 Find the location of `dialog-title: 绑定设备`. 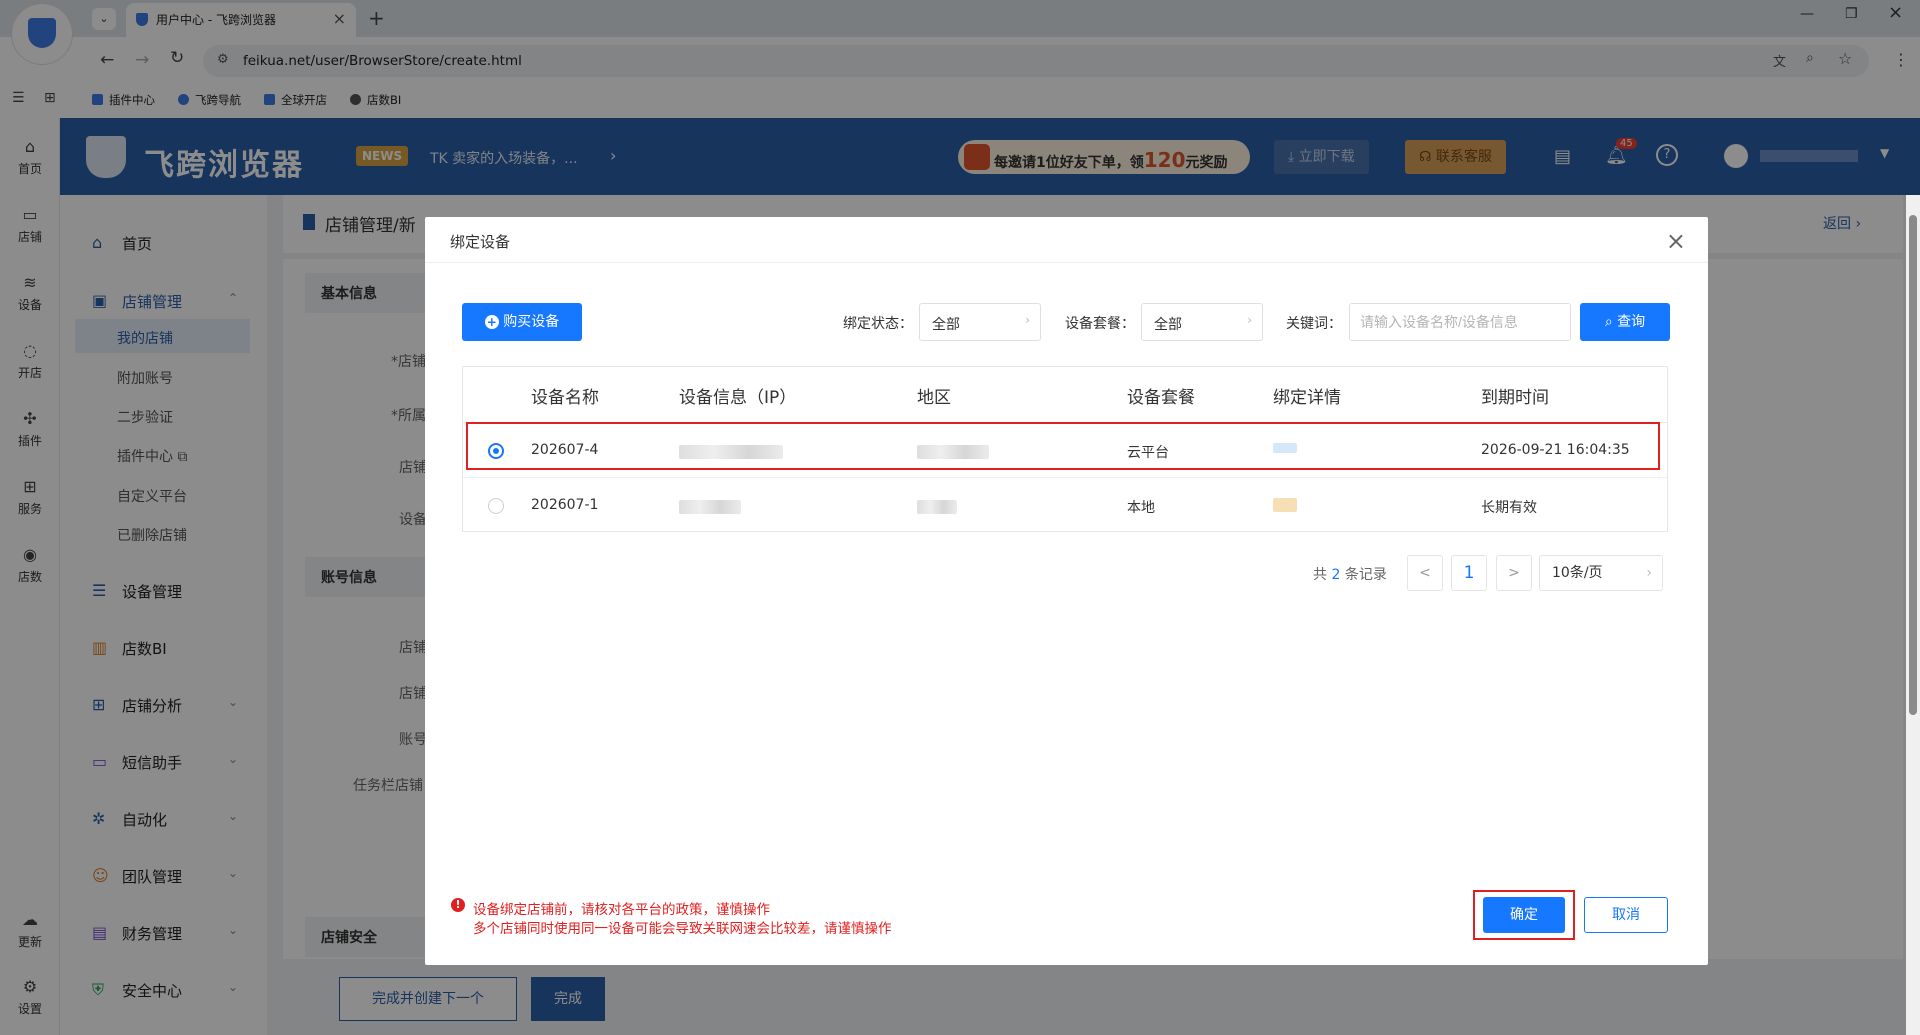

dialog-title: 绑定设备 is located at coordinates (480, 242).